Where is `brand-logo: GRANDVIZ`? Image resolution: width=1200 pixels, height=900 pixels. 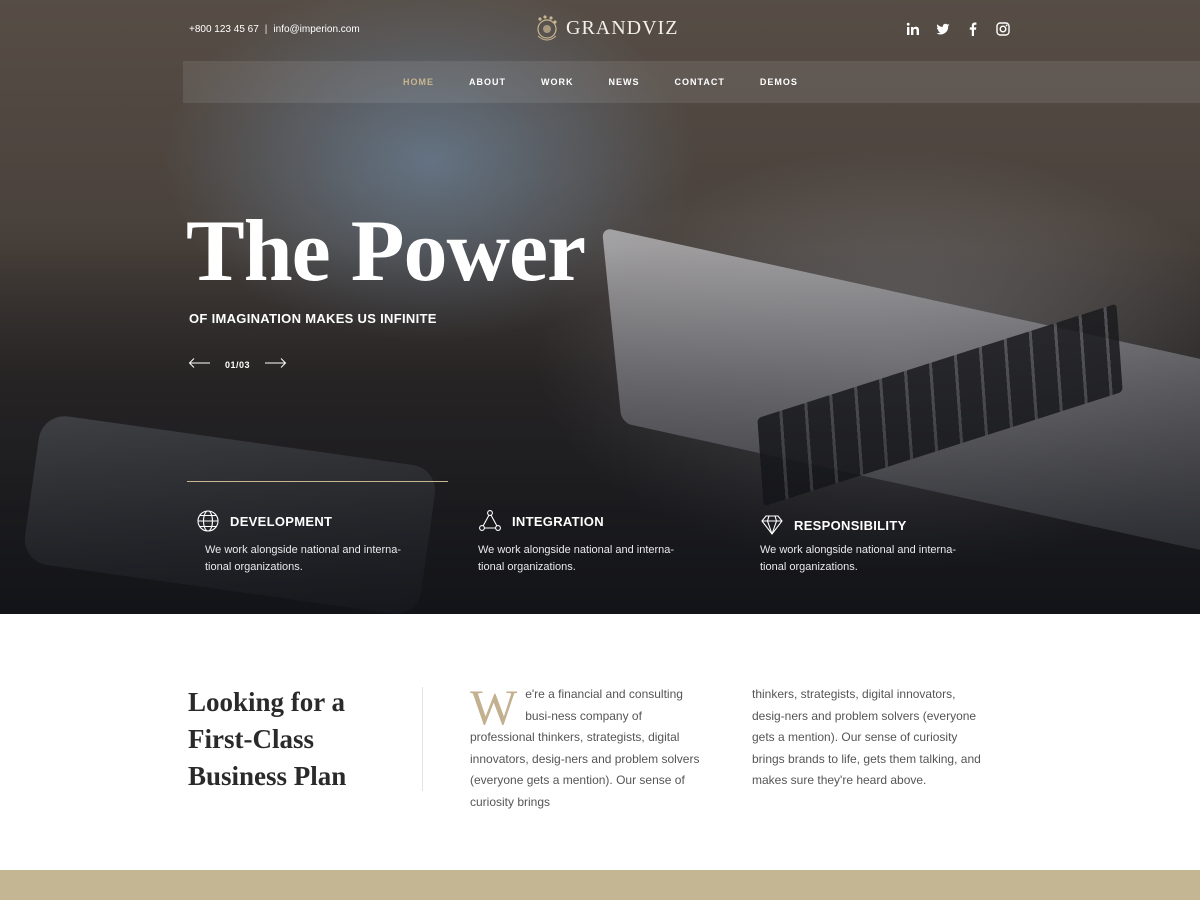
brand-logo: GRANDVIZ is located at coordinates (606, 28).